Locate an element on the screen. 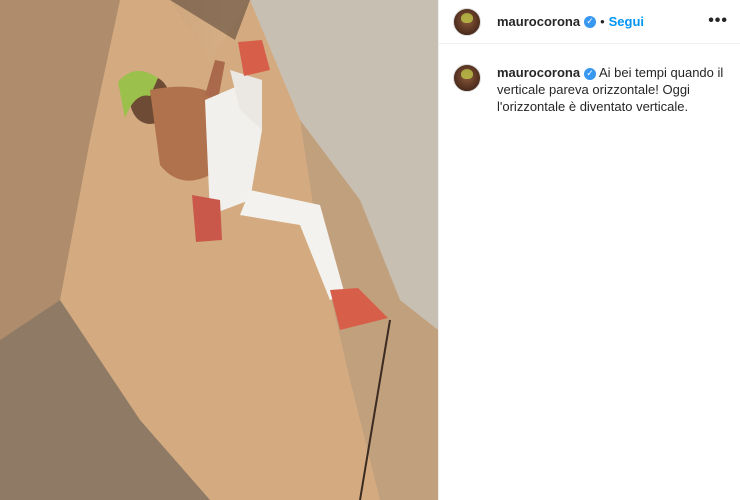  username-link: maurocorona is located at coordinates (538, 21).